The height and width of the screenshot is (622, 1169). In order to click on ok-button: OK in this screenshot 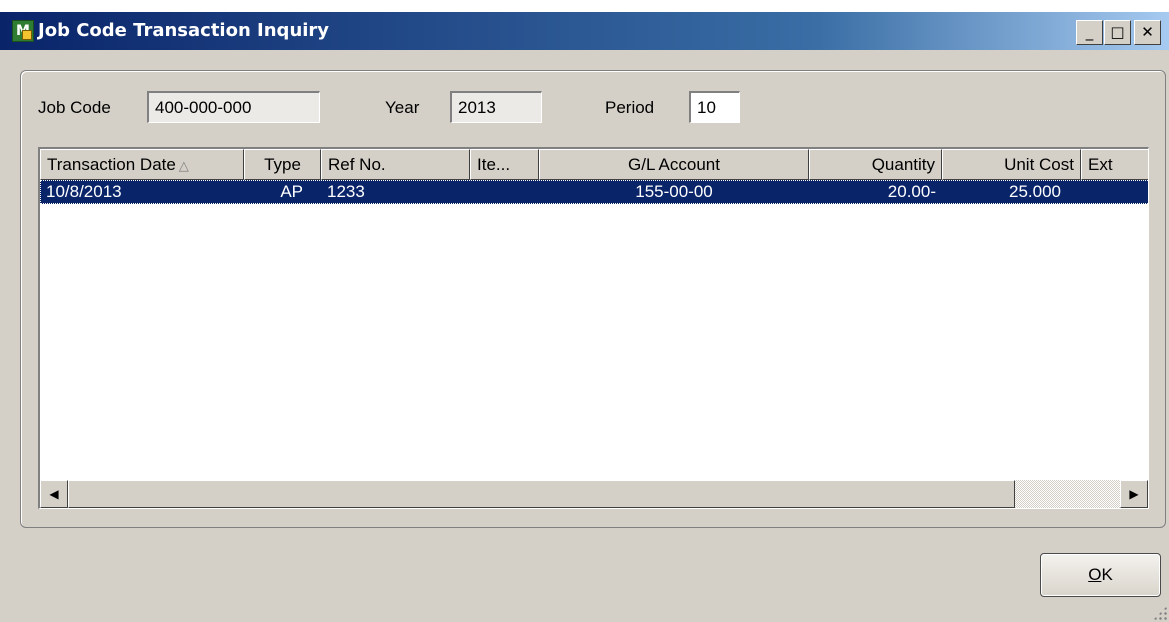, I will do `click(1100, 575)`.